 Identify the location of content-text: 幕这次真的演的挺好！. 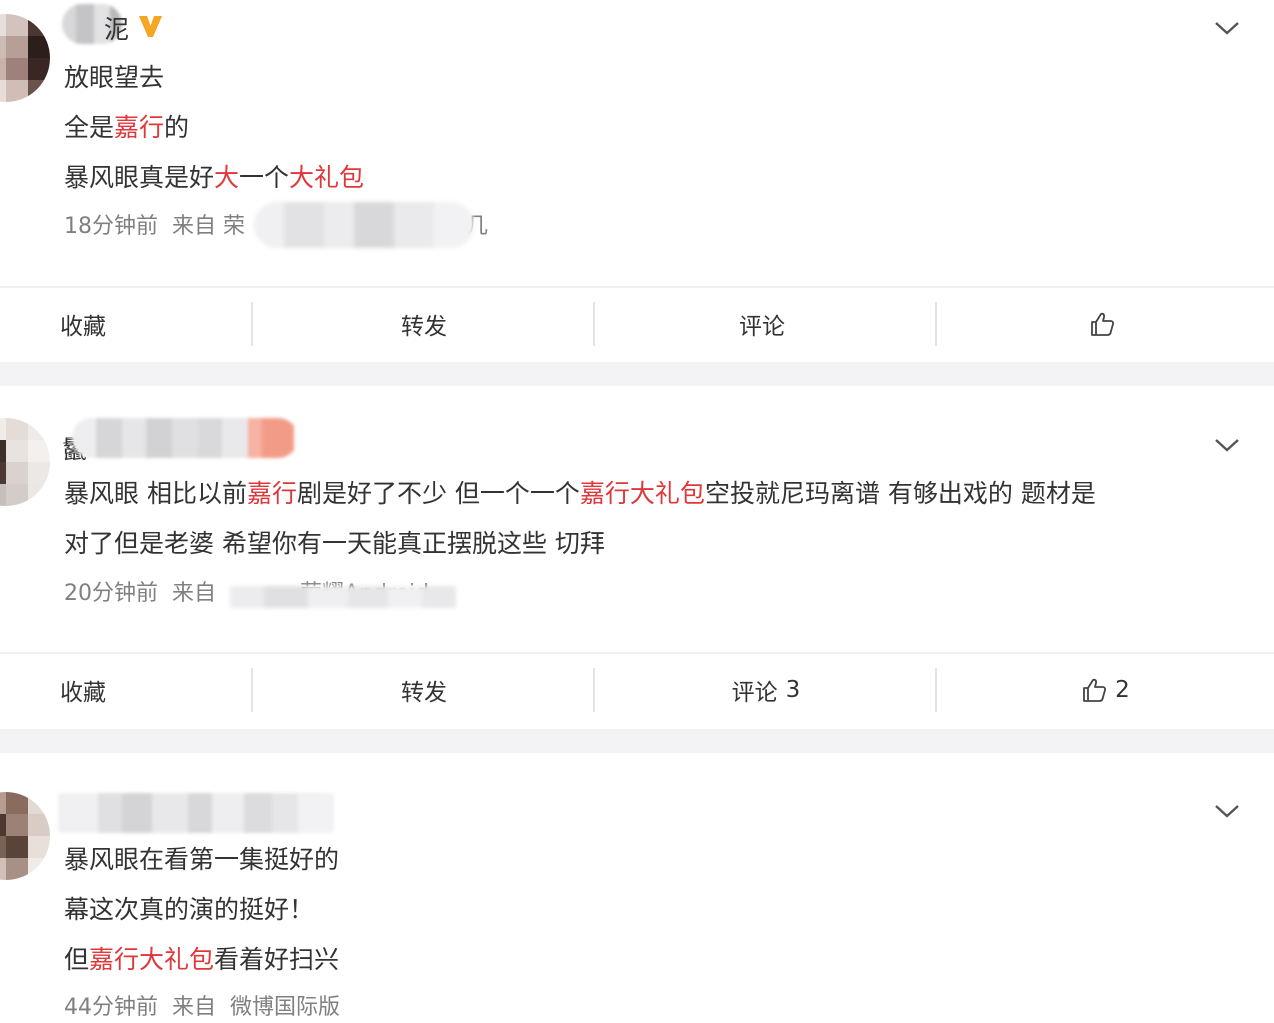
(189, 909).